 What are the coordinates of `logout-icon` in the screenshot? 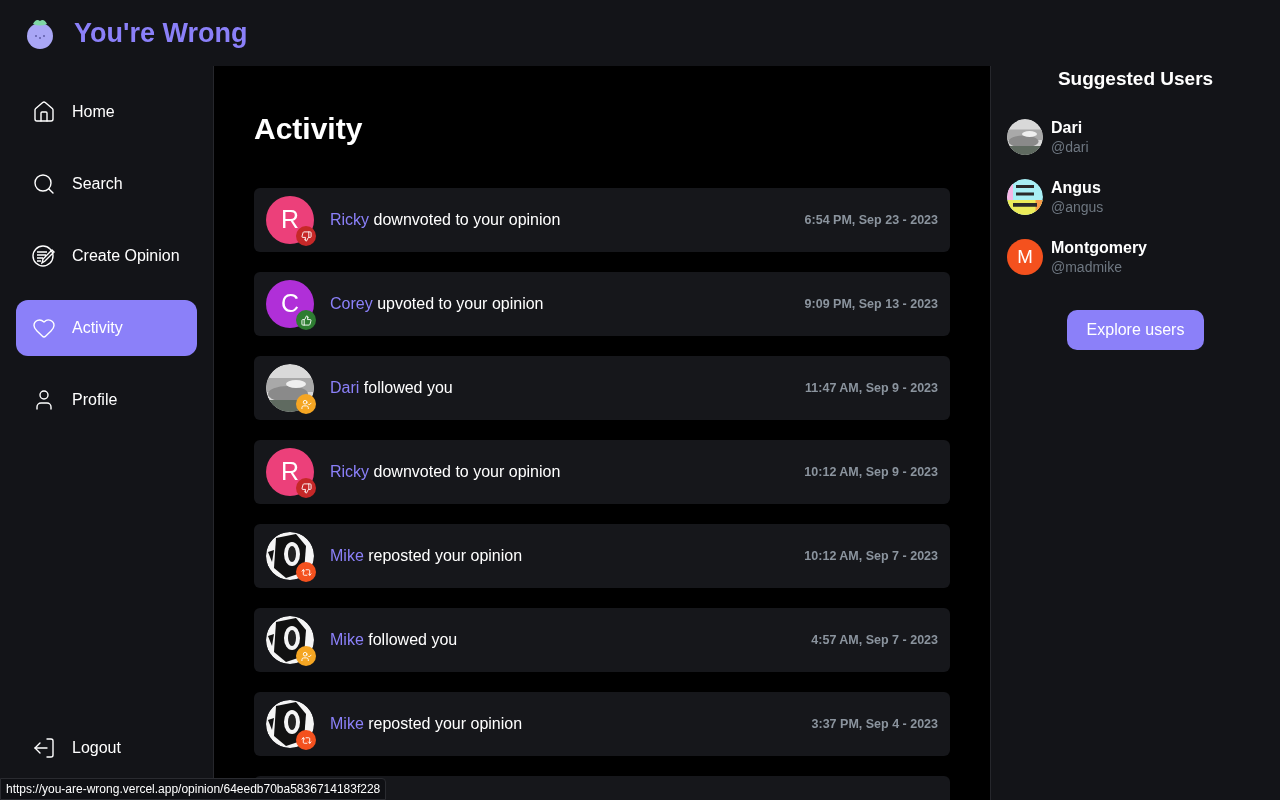 It's located at (44, 748).